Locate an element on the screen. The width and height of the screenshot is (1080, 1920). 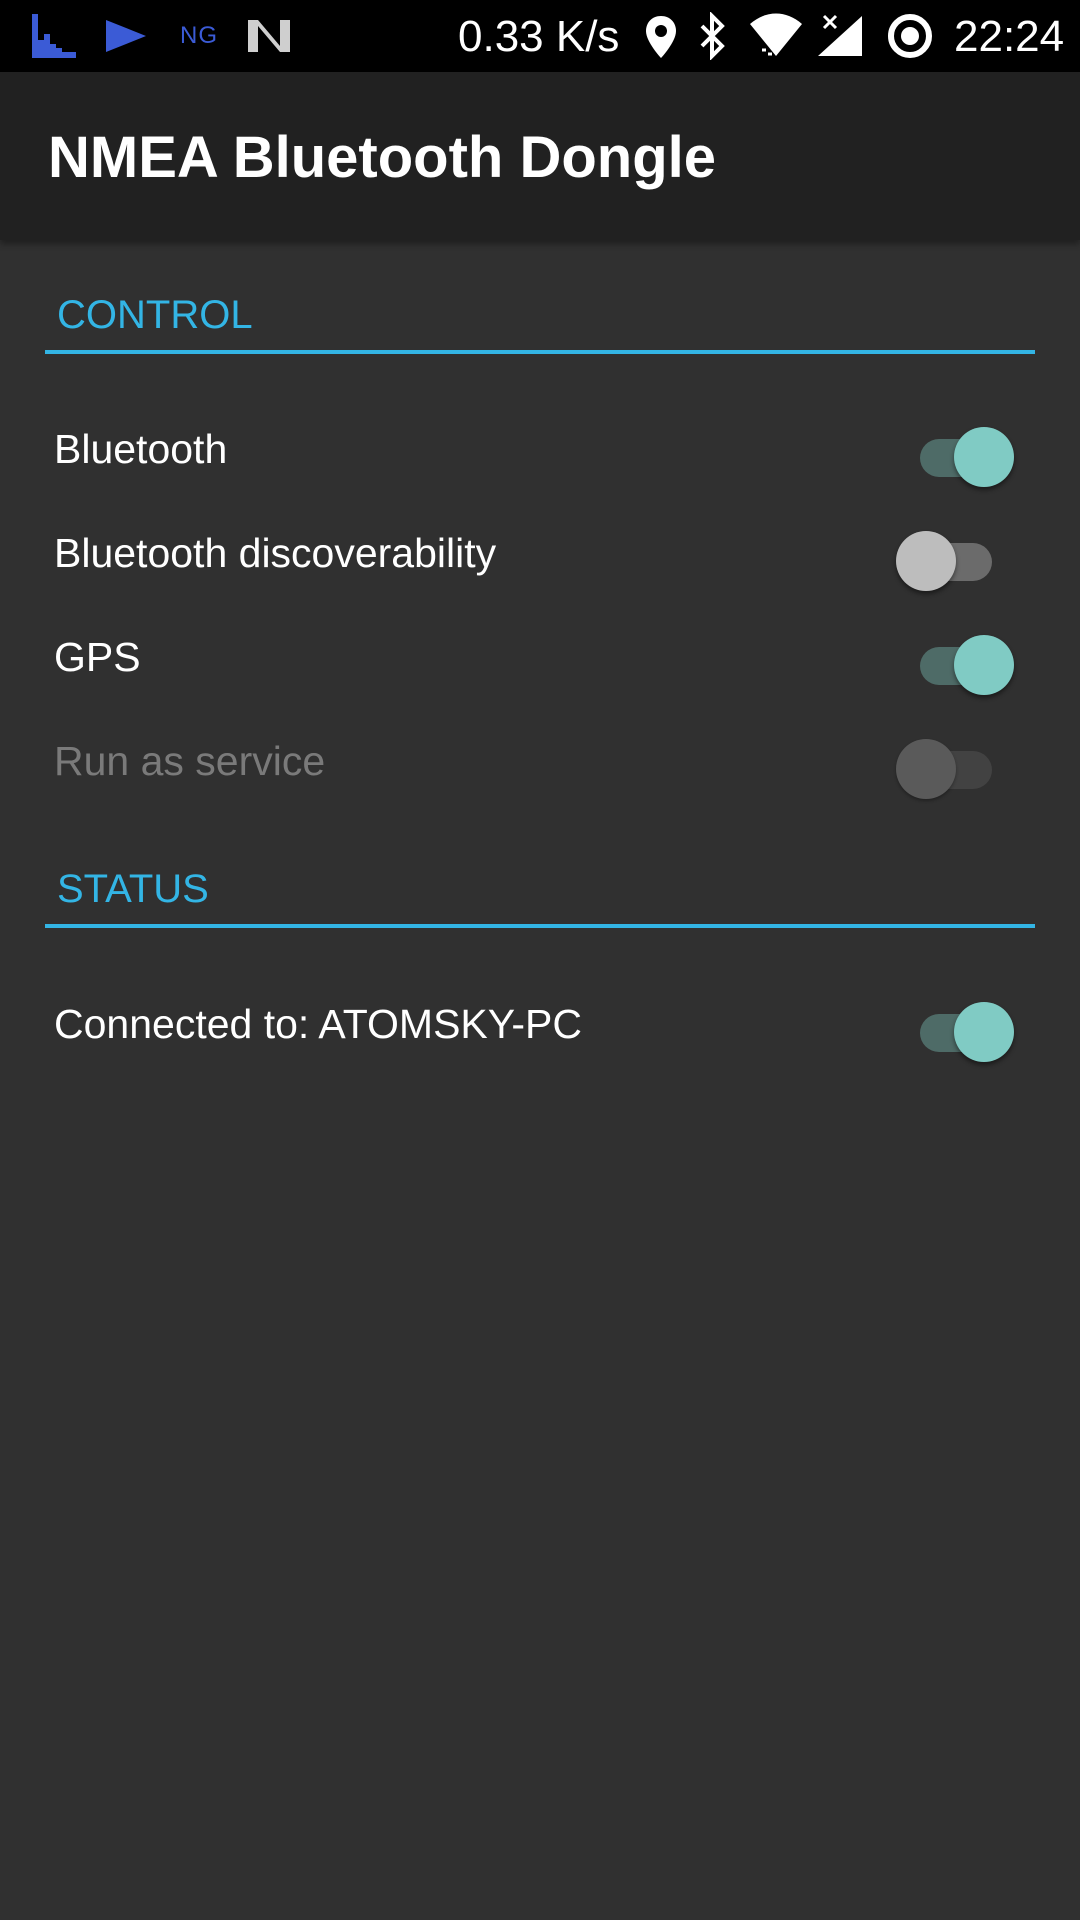
run-as-service-switch is located at coordinates (956, 769).